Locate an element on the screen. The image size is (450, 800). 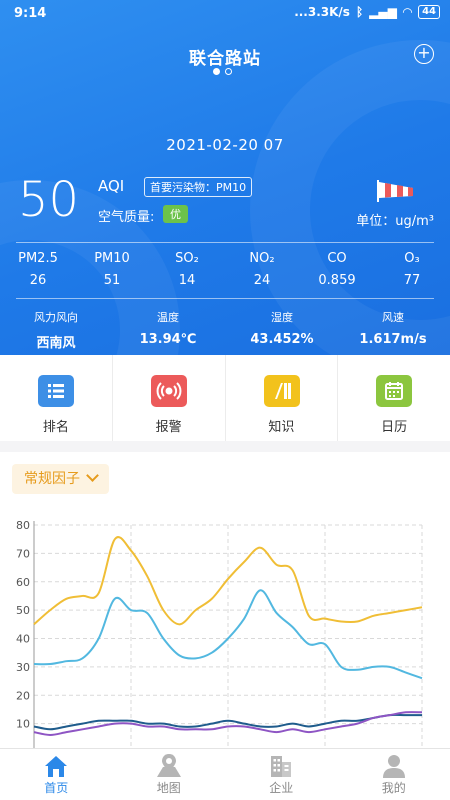
add-station-button: + is located at coordinates (424, 54).